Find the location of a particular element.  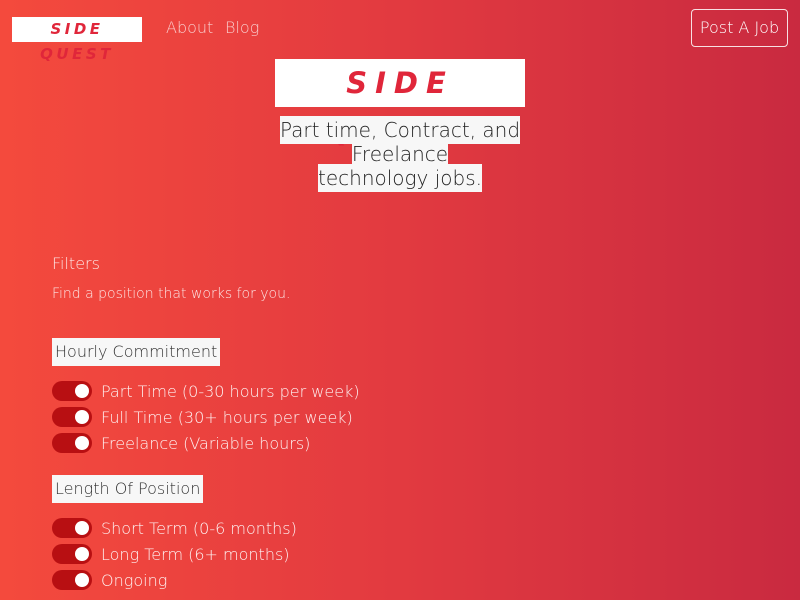

filter-option-short-term: Short Term (0-6 months) is located at coordinates (174, 528).